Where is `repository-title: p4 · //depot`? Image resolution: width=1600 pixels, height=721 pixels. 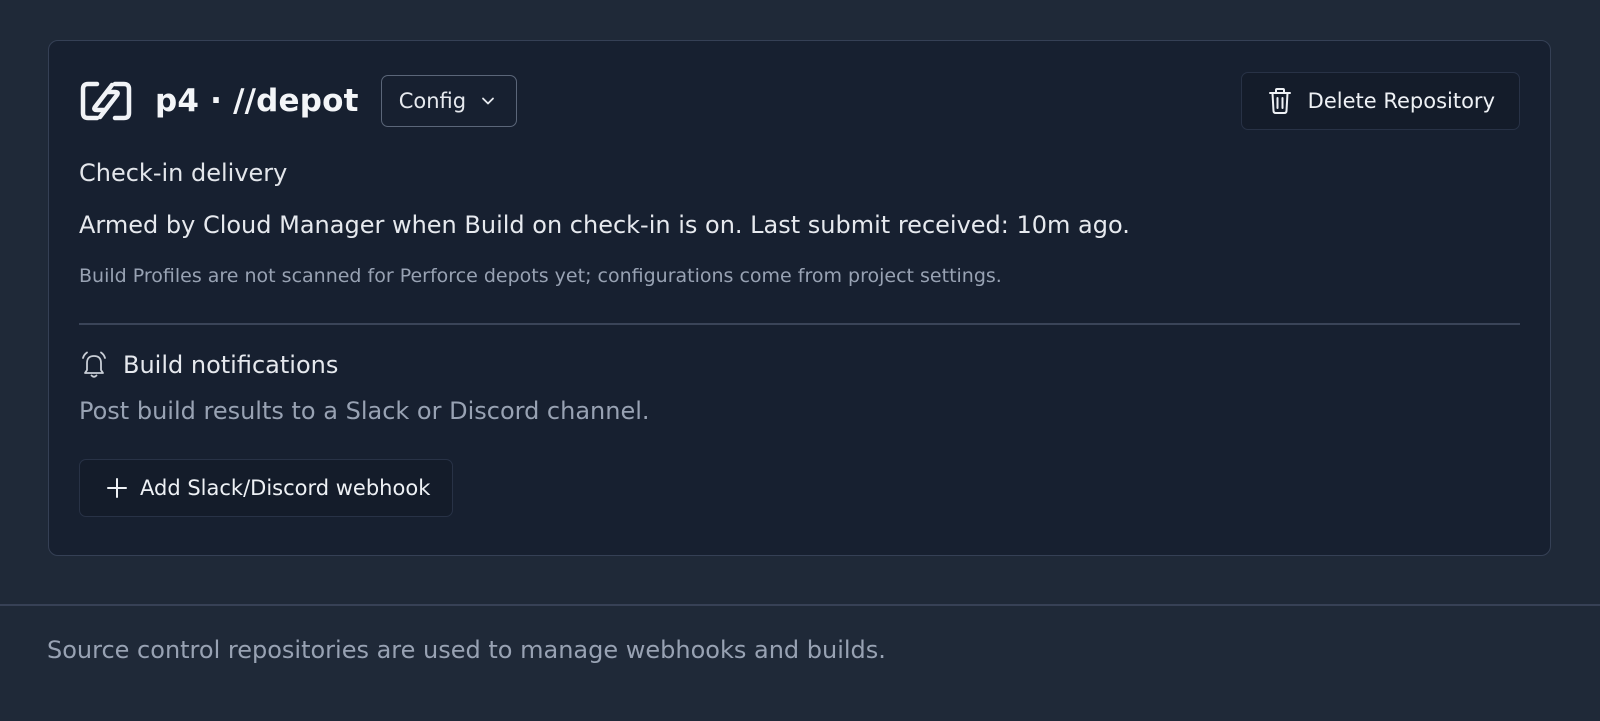 repository-title: p4 · //depot is located at coordinates (257, 101).